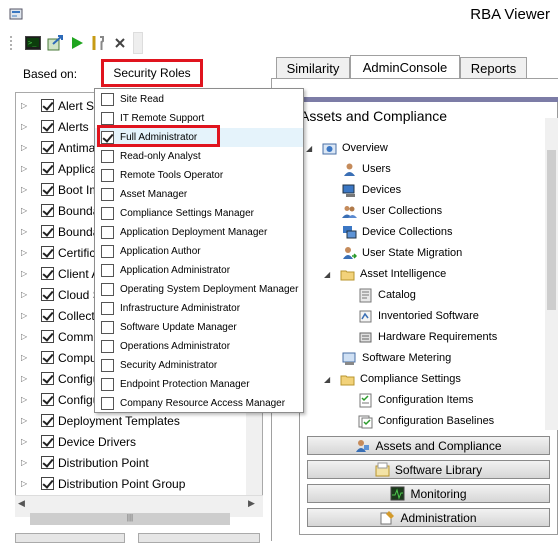 Image resolution: width=558 pixels, height=543 pixels. What do you see at coordinates (405, 67) in the screenshot?
I see `tab-adminconsole: AdminConsole` at bounding box center [405, 67].